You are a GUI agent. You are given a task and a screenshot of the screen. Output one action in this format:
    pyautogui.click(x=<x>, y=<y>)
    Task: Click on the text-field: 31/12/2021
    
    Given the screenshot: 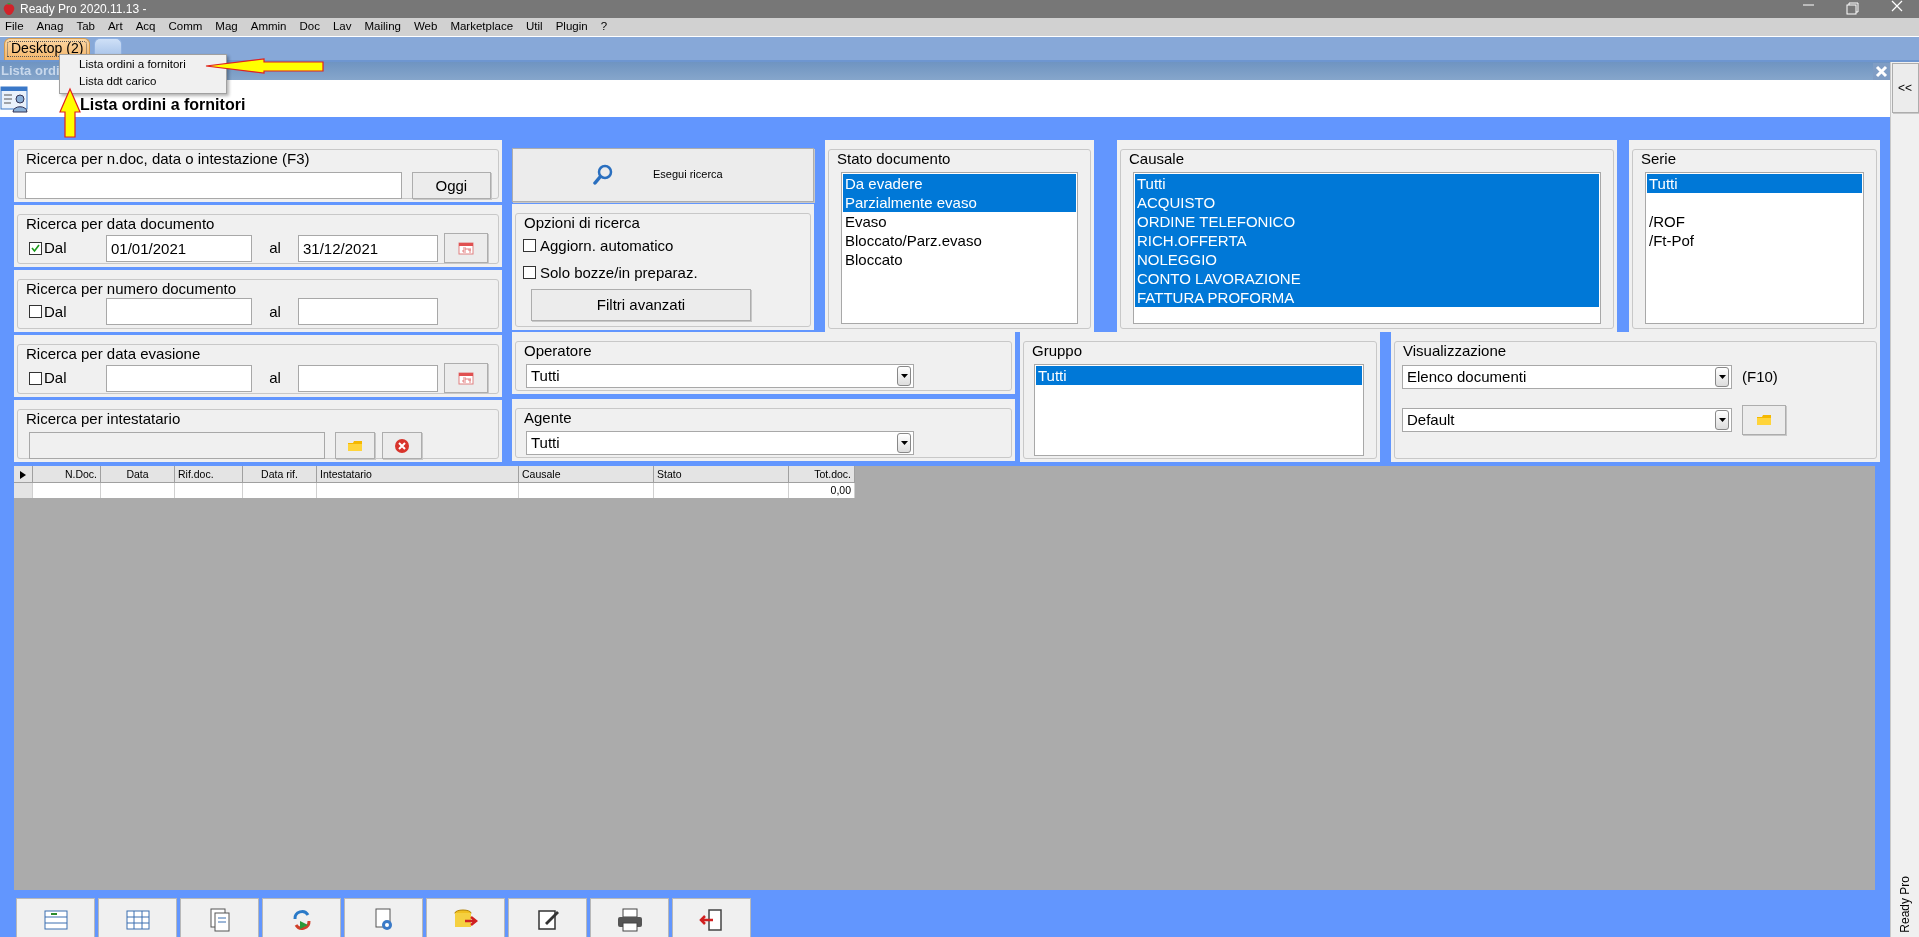 What is the action you would take?
    pyautogui.click(x=368, y=248)
    